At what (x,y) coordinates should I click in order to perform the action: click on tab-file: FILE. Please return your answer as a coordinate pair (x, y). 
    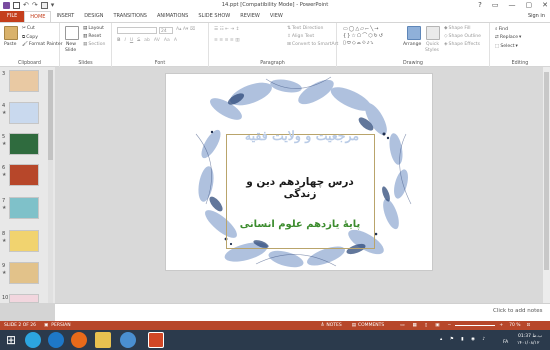
    Looking at the image, I should click on (12, 16).